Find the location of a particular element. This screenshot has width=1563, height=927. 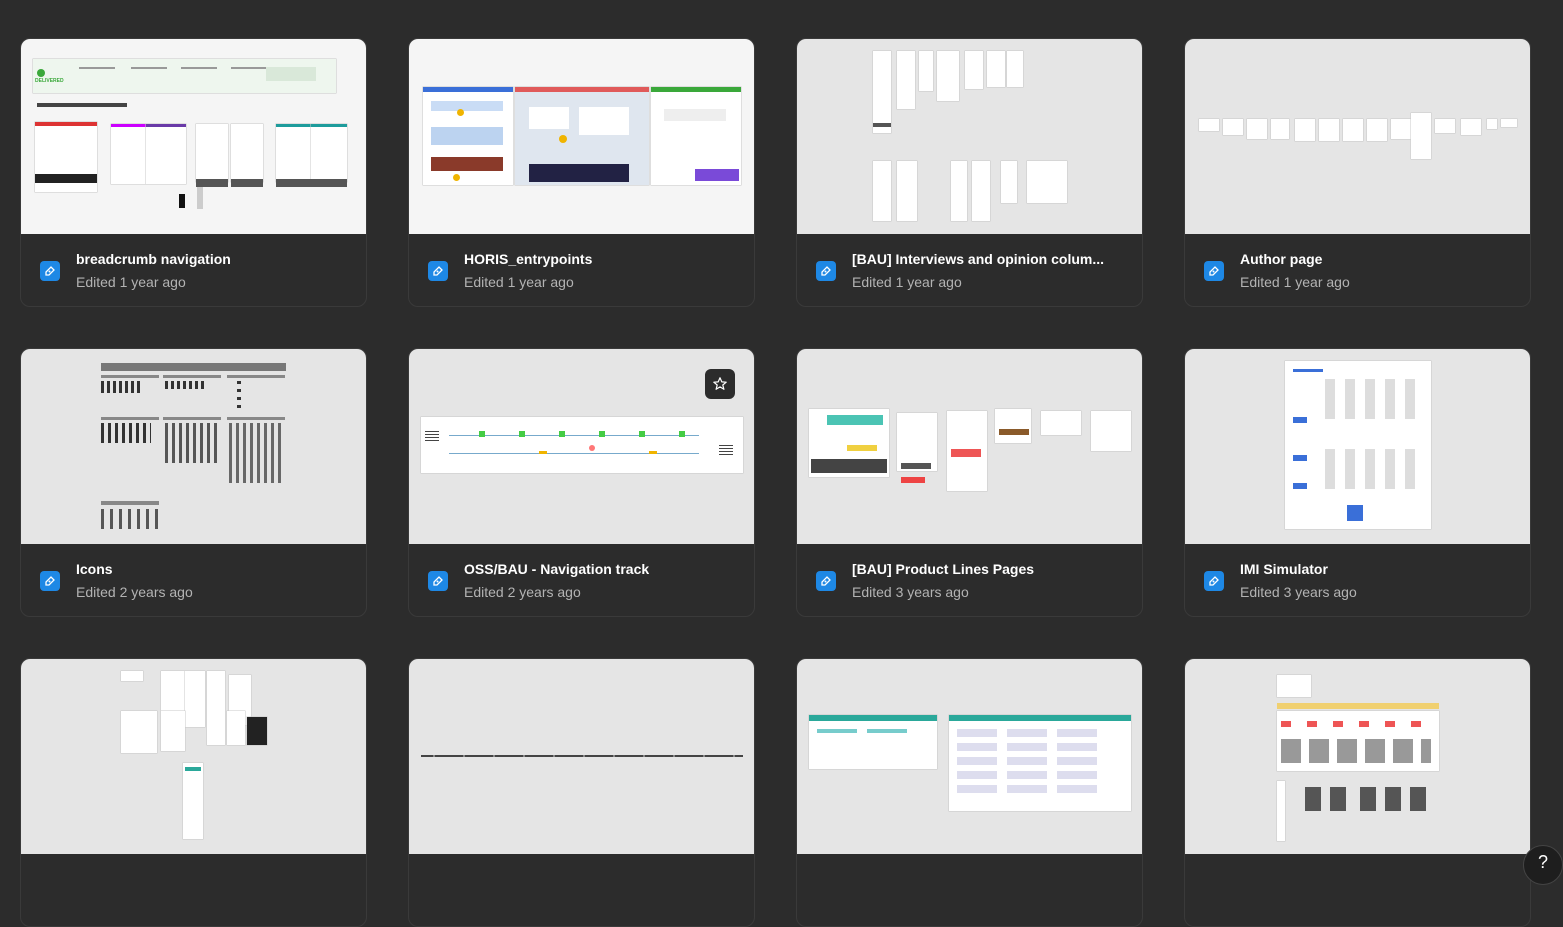

file-title: HORIS_entrypoints is located at coordinates (528, 259).